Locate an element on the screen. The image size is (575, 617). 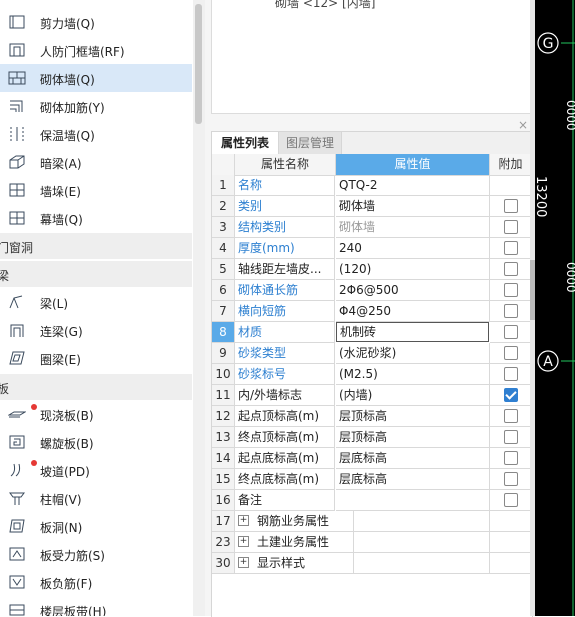
tree-item: 暗梁(A) is located at coordinates (96, 162).